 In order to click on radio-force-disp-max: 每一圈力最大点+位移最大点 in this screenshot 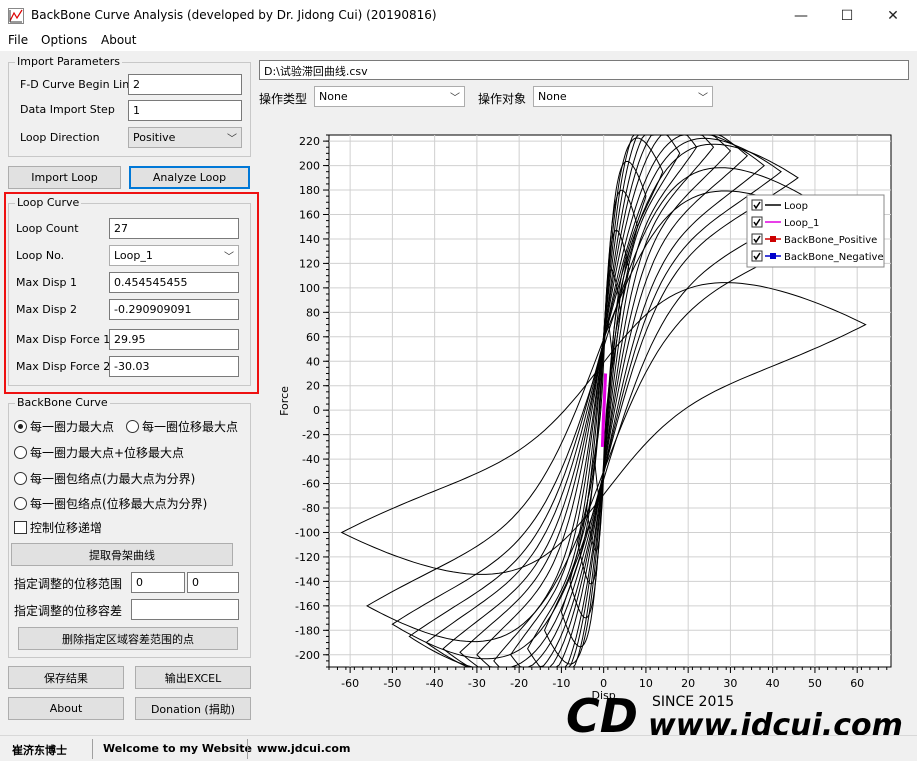, I will do `click(99, 452)`.